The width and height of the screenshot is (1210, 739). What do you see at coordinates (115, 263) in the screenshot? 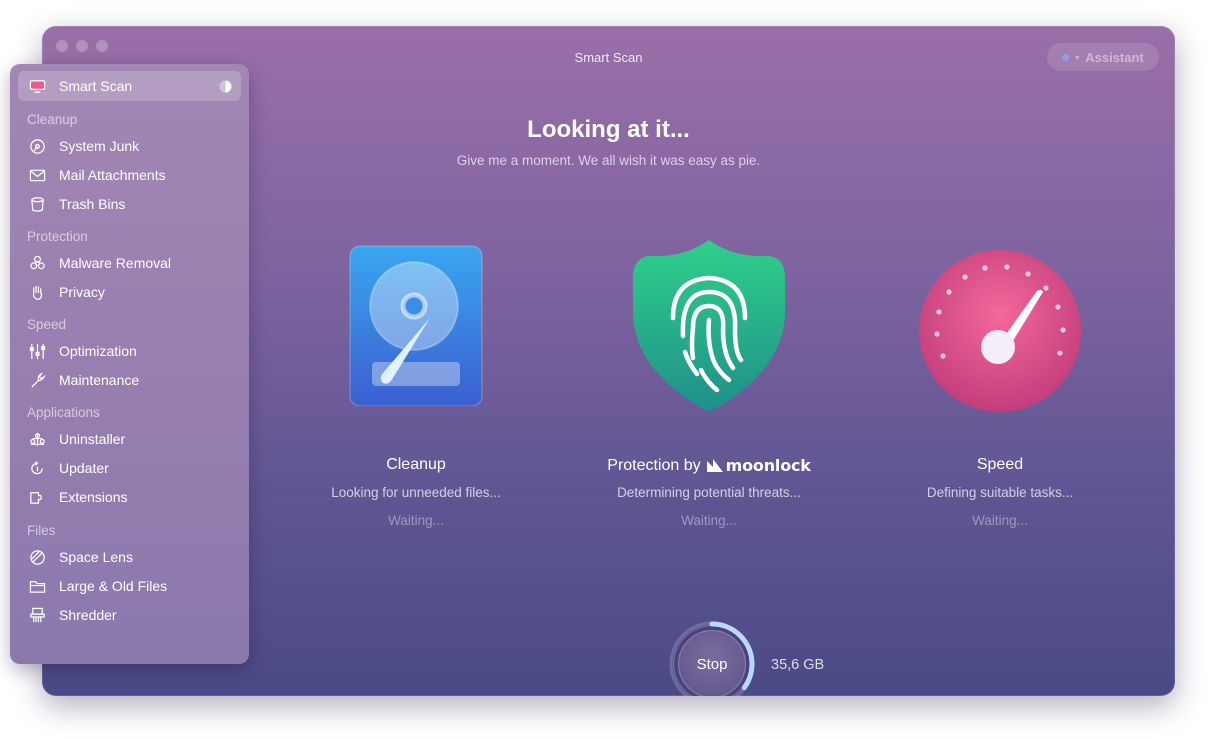
I see `sidebar-item-label: Malware Removal` at bounding box center [115, 263].